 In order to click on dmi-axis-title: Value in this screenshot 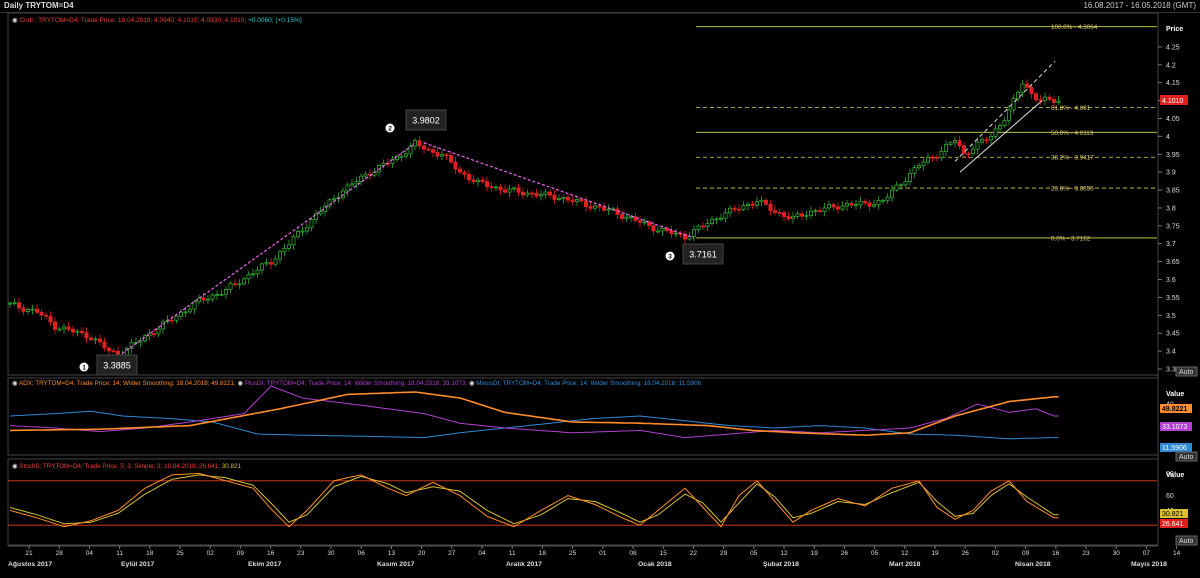, I will do `click(1175, 394)`.